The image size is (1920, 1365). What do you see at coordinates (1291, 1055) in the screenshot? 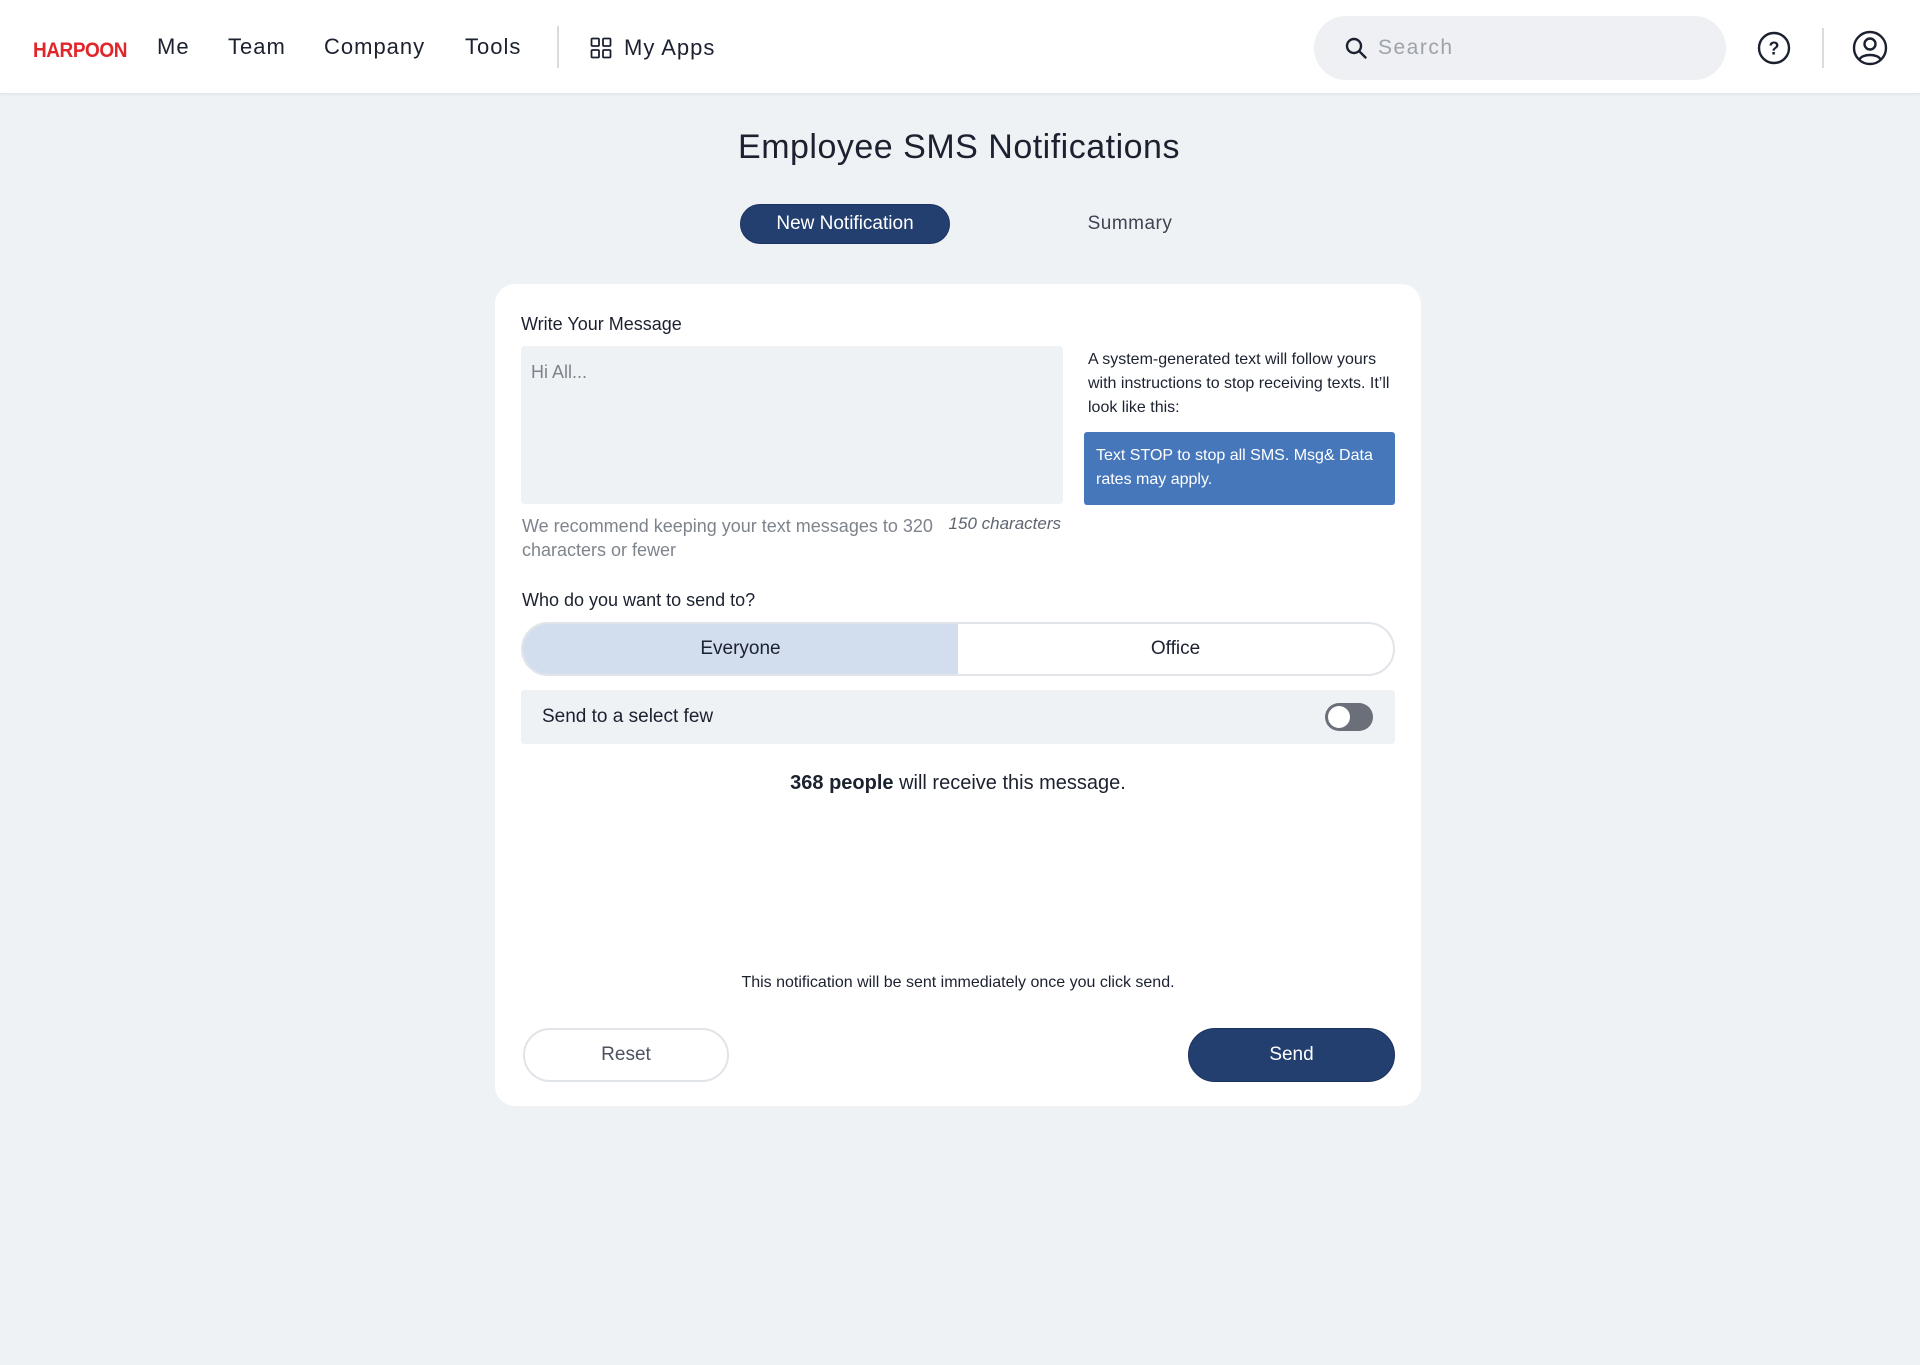
I see `send-button: Send` at bounding box center [1291, 1055].